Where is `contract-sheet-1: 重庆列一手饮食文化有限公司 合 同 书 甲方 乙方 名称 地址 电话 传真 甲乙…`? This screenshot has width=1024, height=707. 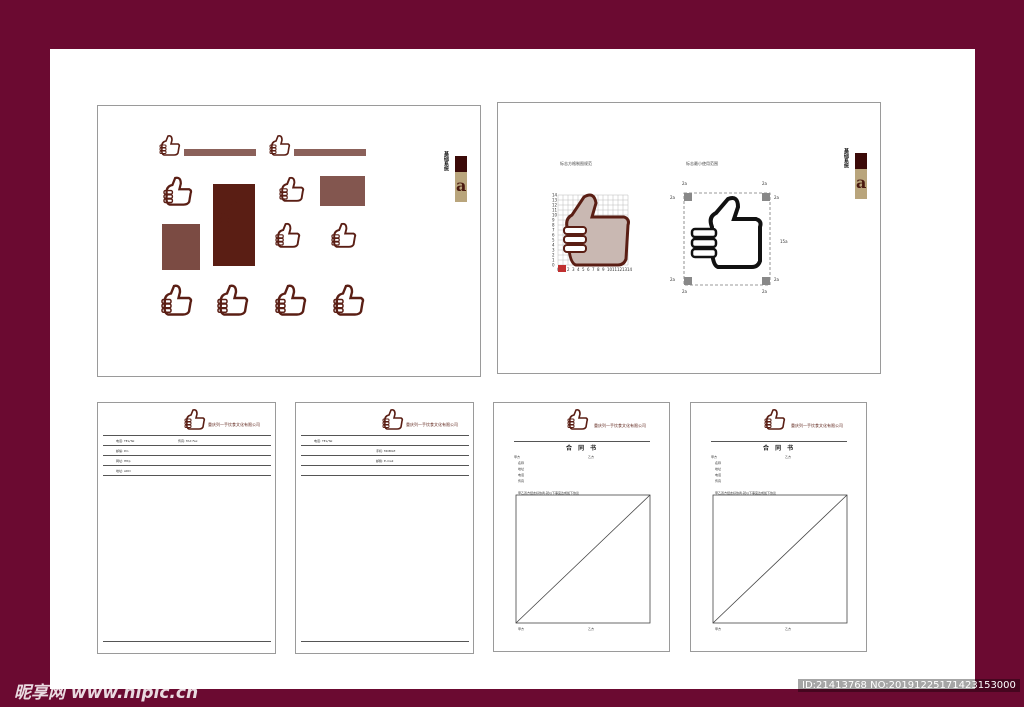 contract-sheet-1: 重庆列一手饮食文化有限公司 合 同 书 甲方 乙方 名称 地址 电话 传真 甲乙… is located at coordinates (581, 527).